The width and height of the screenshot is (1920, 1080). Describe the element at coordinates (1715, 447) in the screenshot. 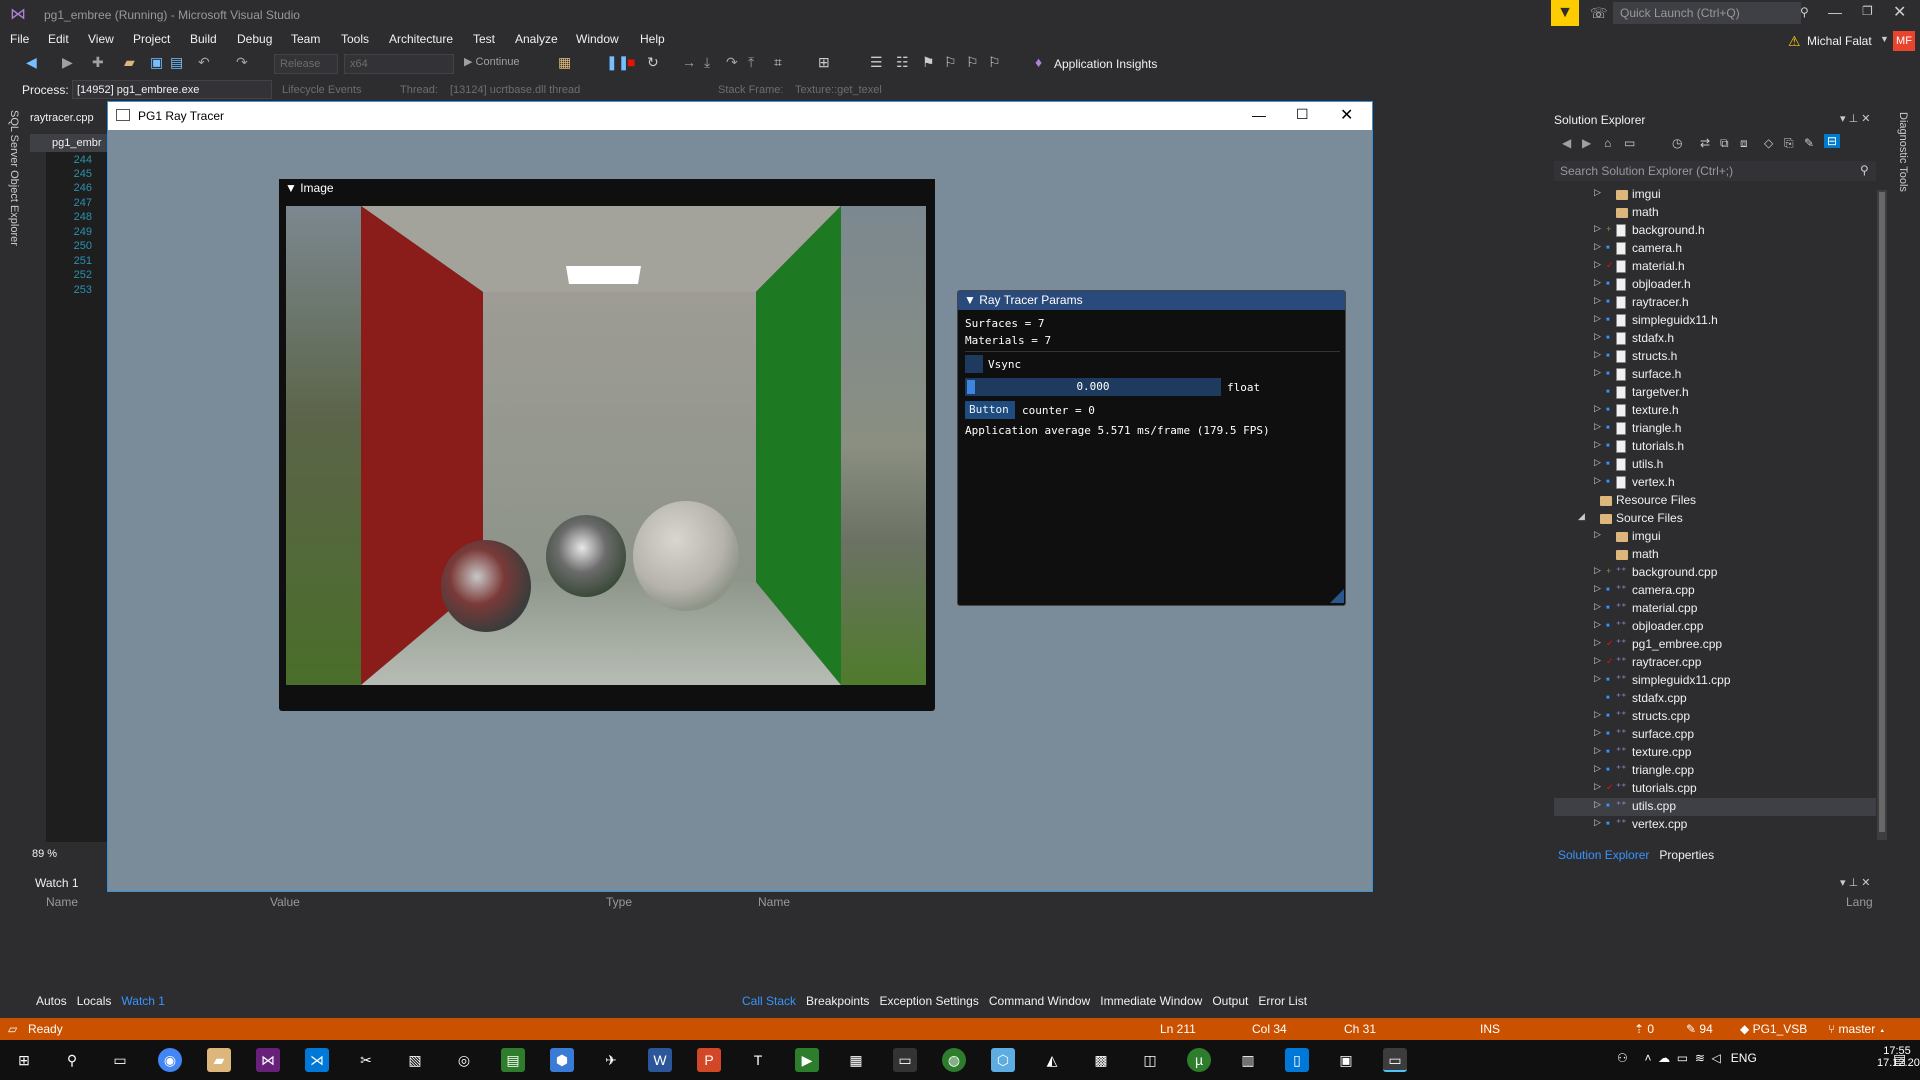

I see `tree-item: ▷ ■ tutorials.h` at that location.